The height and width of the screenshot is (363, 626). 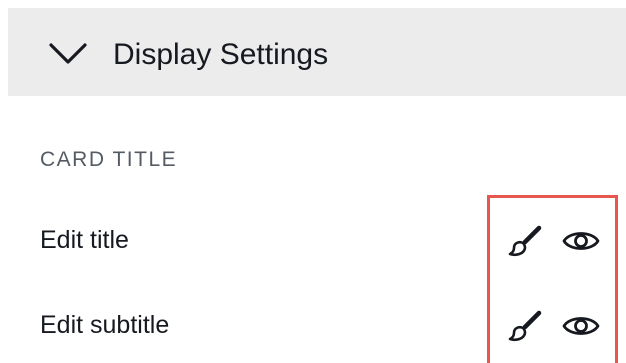 I want to click on card-title-group-label: CARD TITLE, so click(x=109, y=159).